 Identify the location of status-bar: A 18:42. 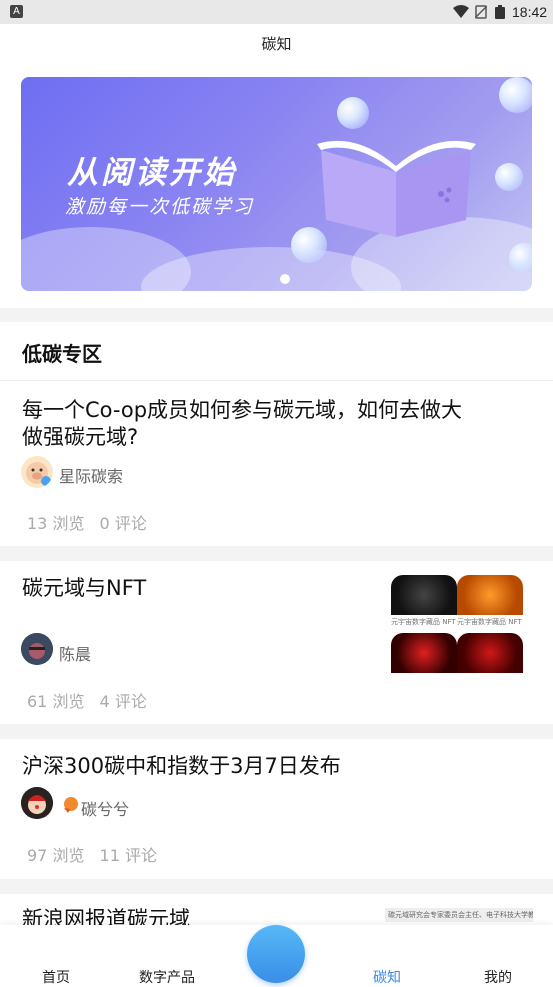
(276, 12).